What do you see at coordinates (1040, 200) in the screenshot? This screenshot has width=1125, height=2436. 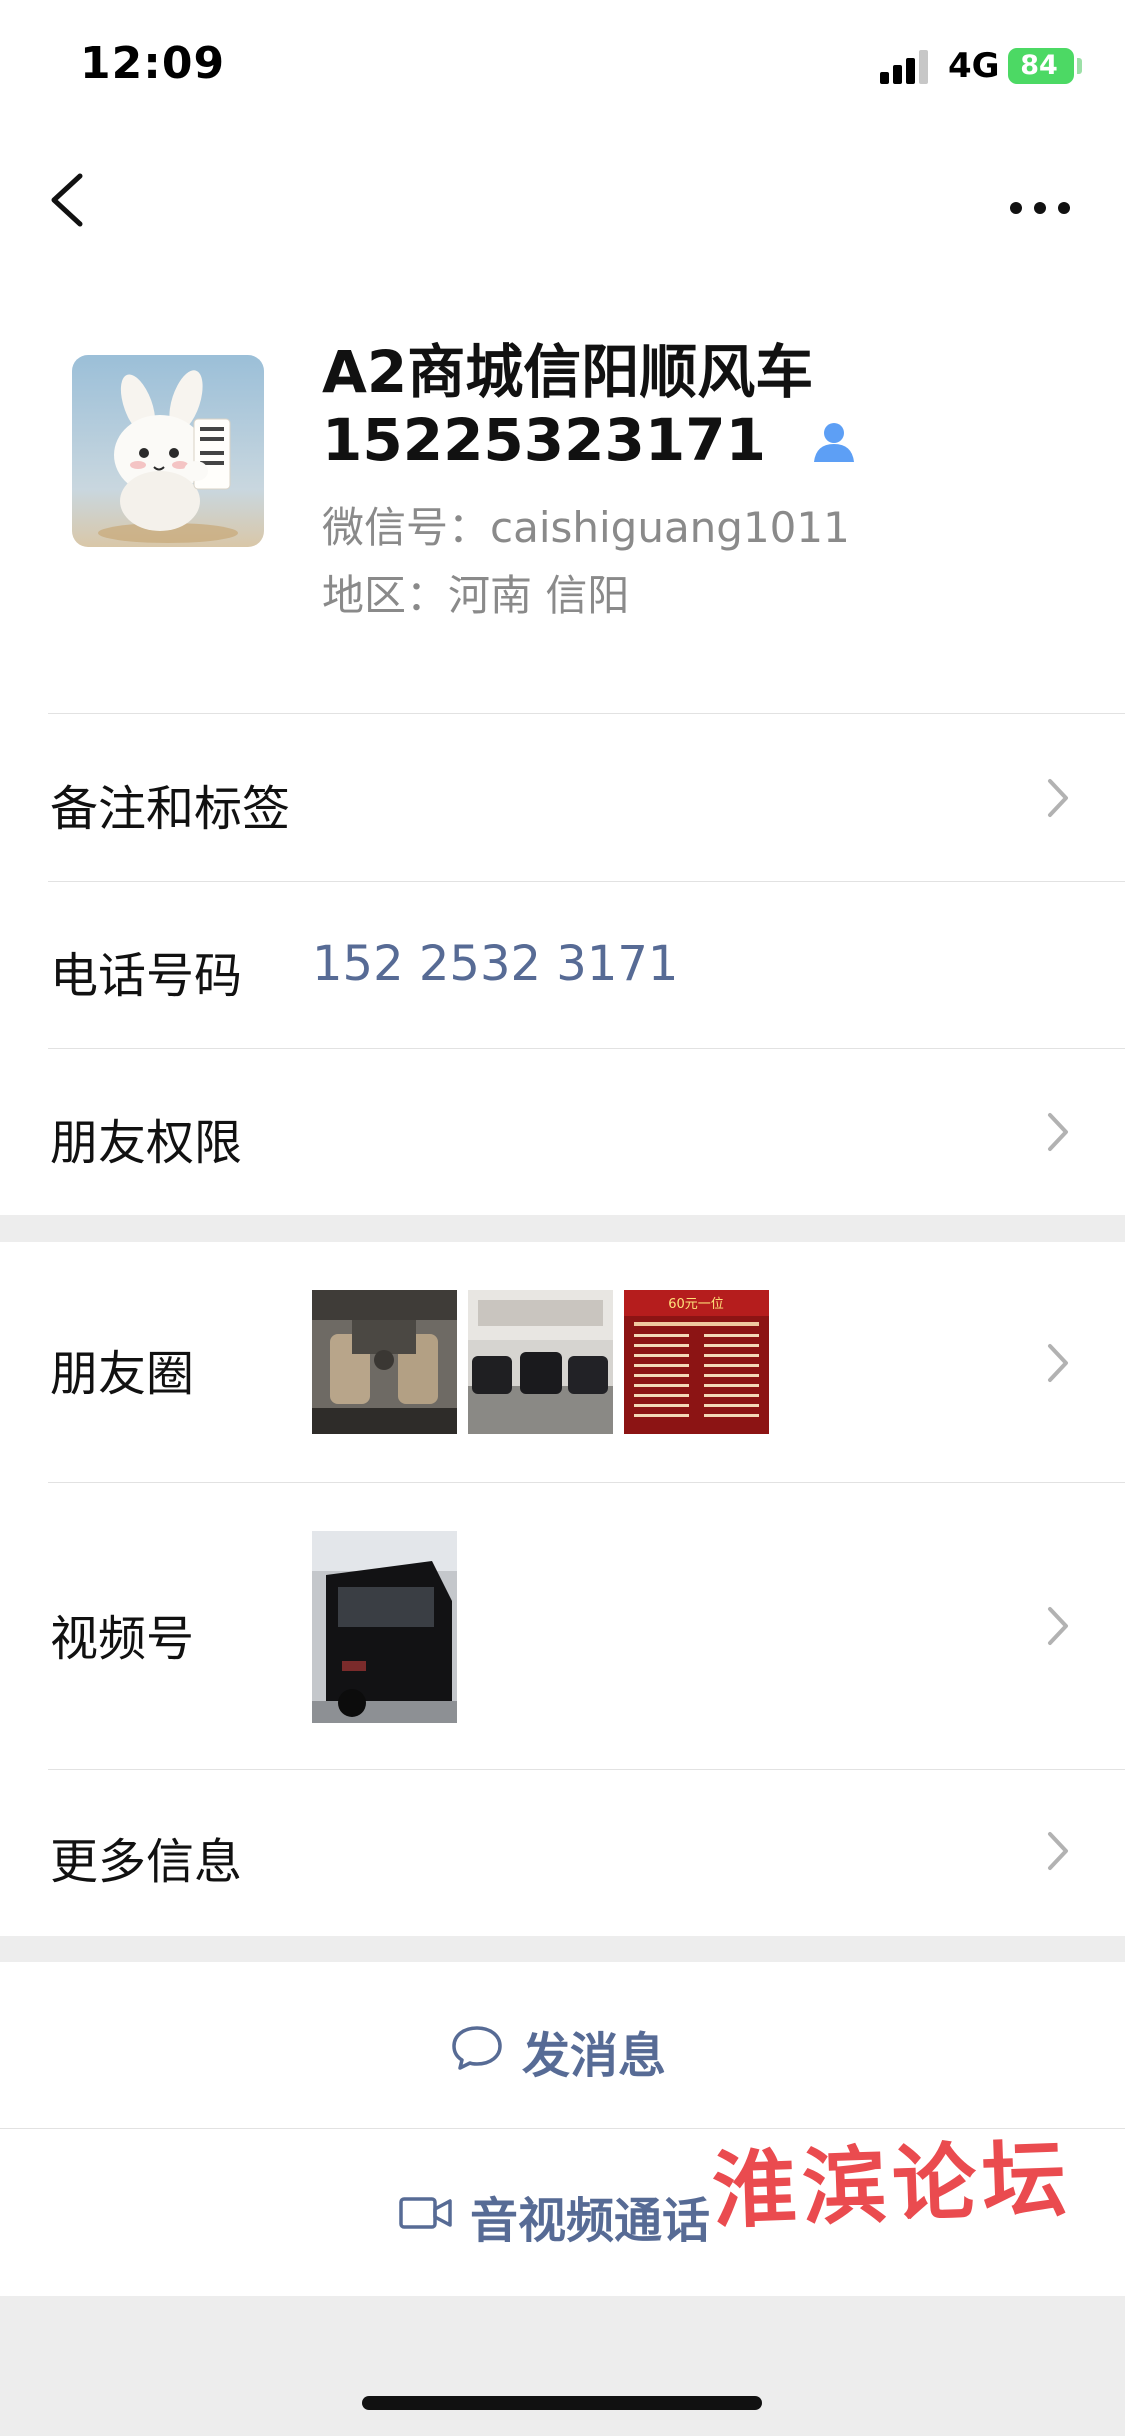 I see `more-button` at bounding box center [1040, 200].